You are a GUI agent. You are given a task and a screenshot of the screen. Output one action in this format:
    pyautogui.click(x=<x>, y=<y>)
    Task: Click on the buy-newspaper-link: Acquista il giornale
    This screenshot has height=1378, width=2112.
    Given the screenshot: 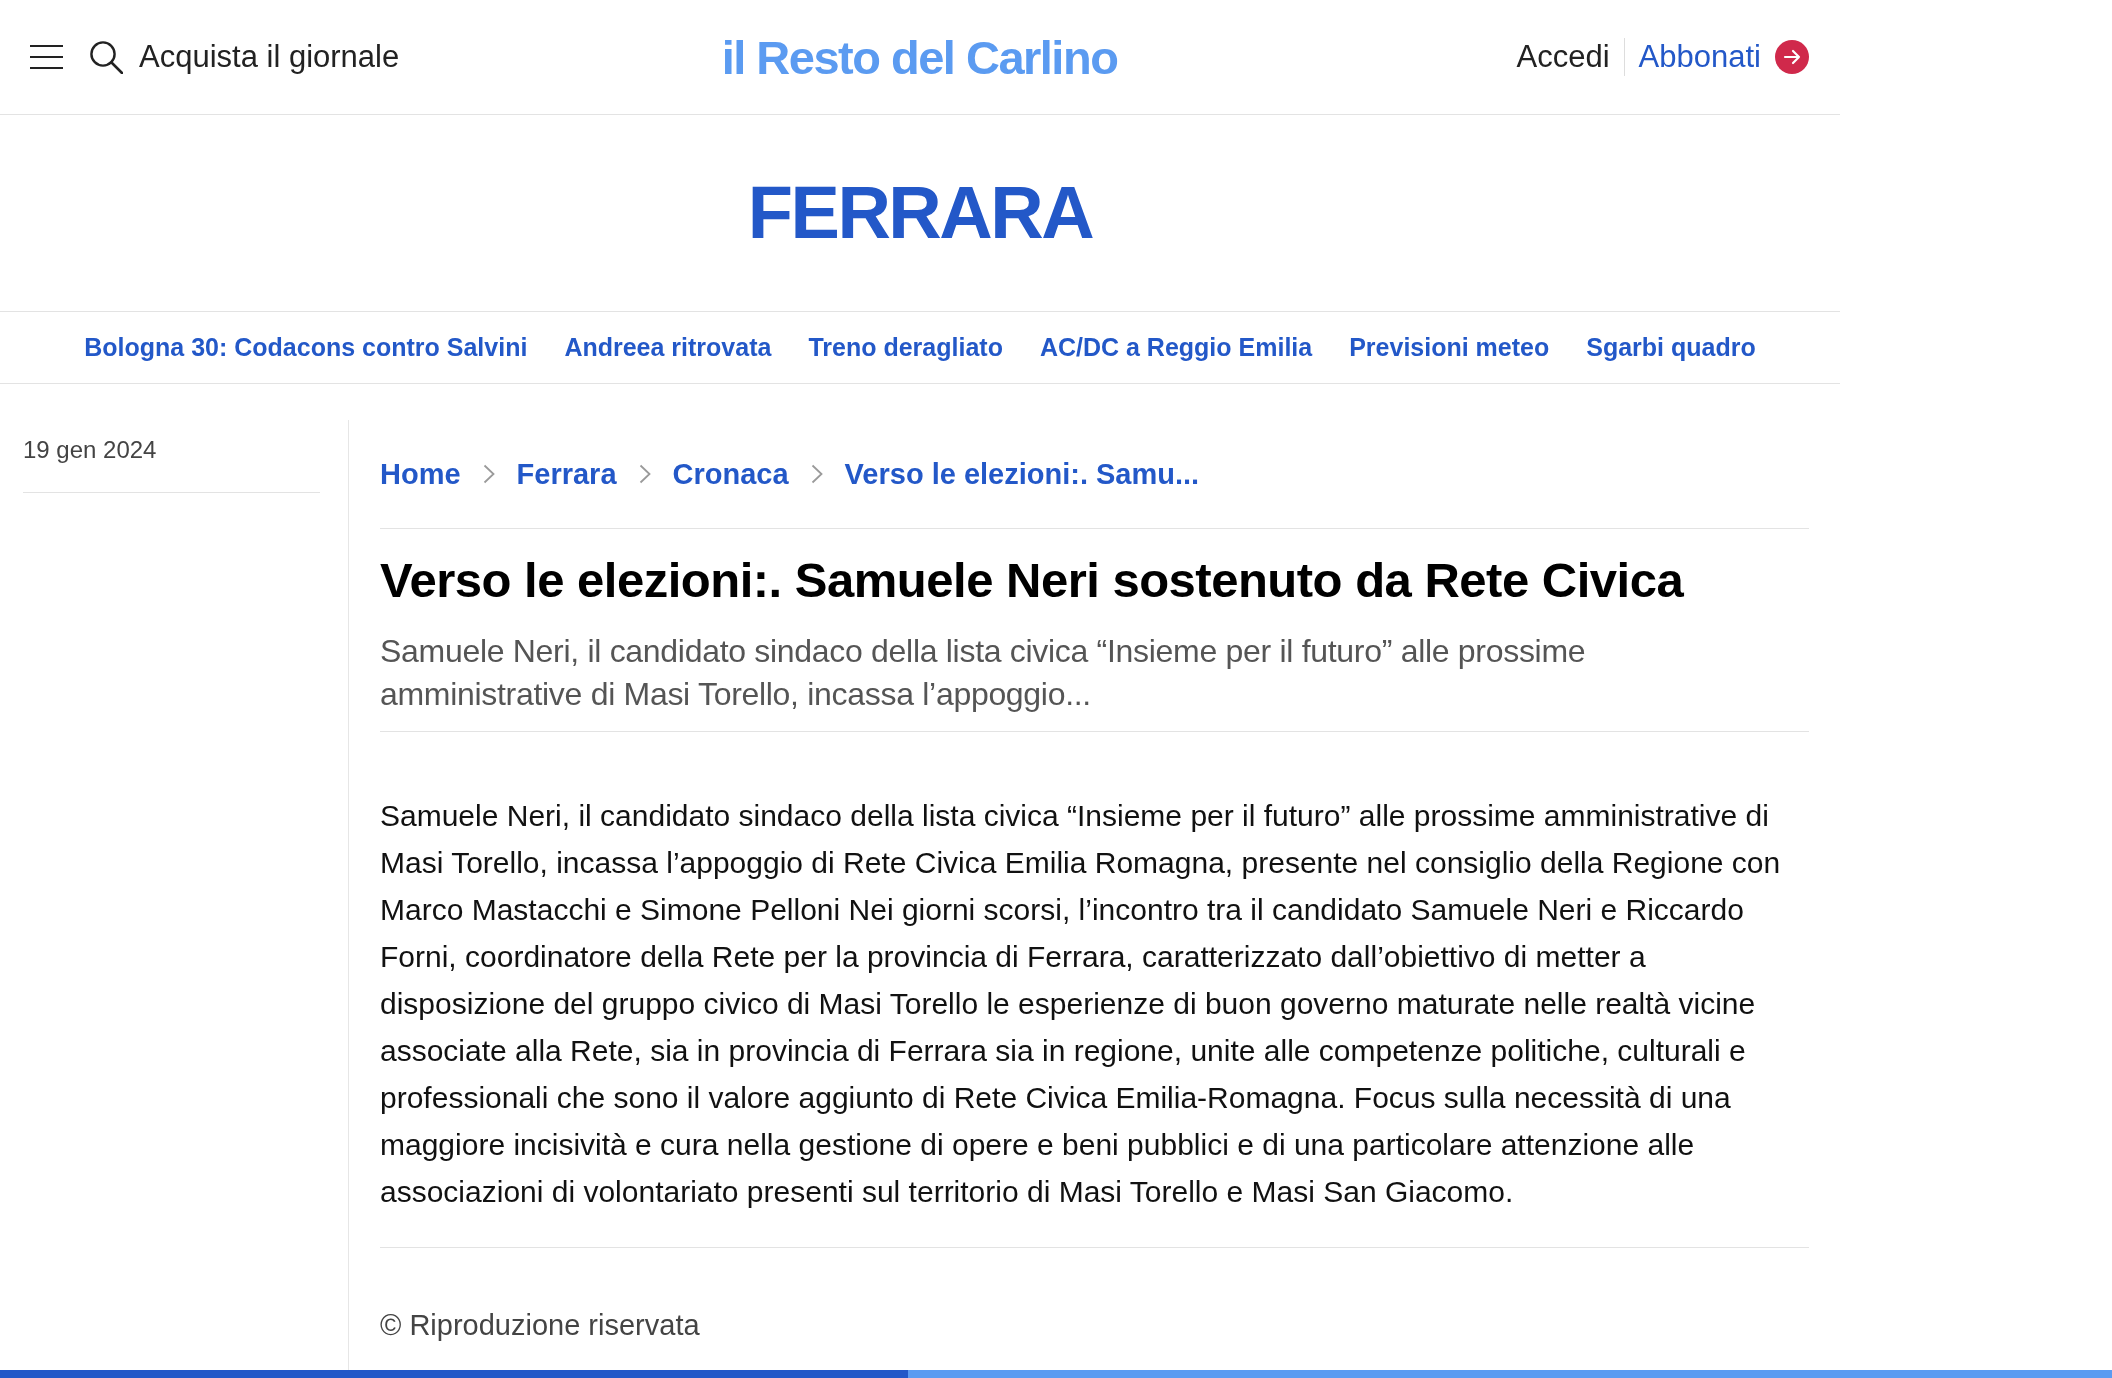 What is the action you would take?
    pyautogui.click(x=269, y=57)
    